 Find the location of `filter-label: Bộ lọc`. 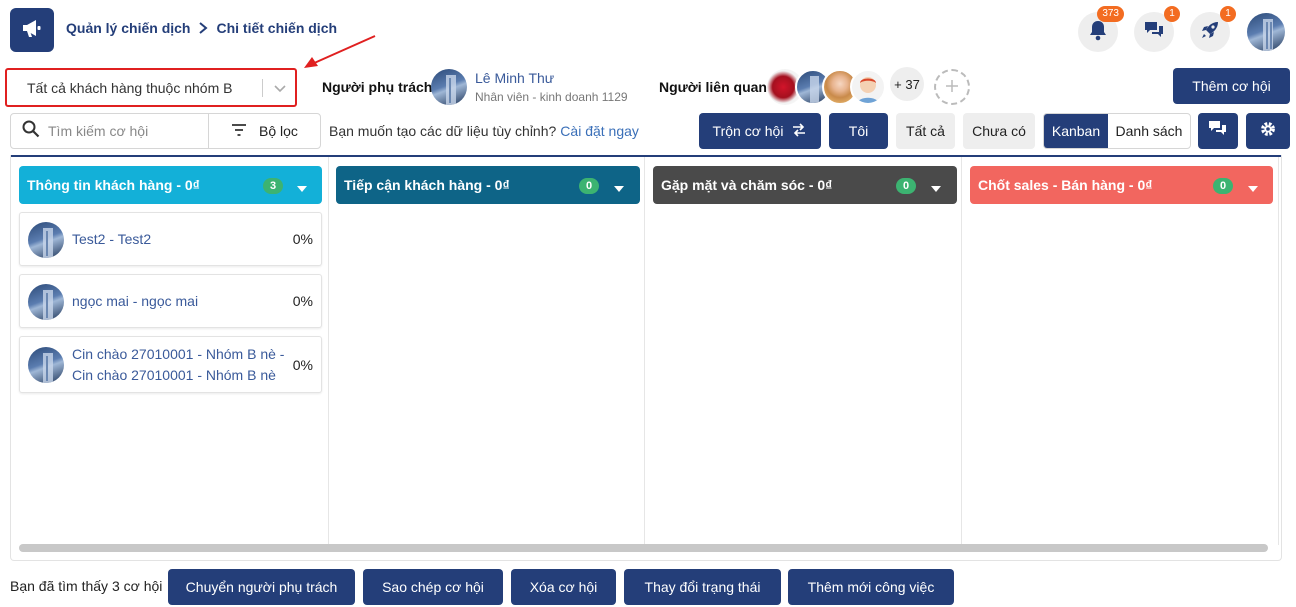

filter-label: Bộ lọc is located at coordinates (278, 131).